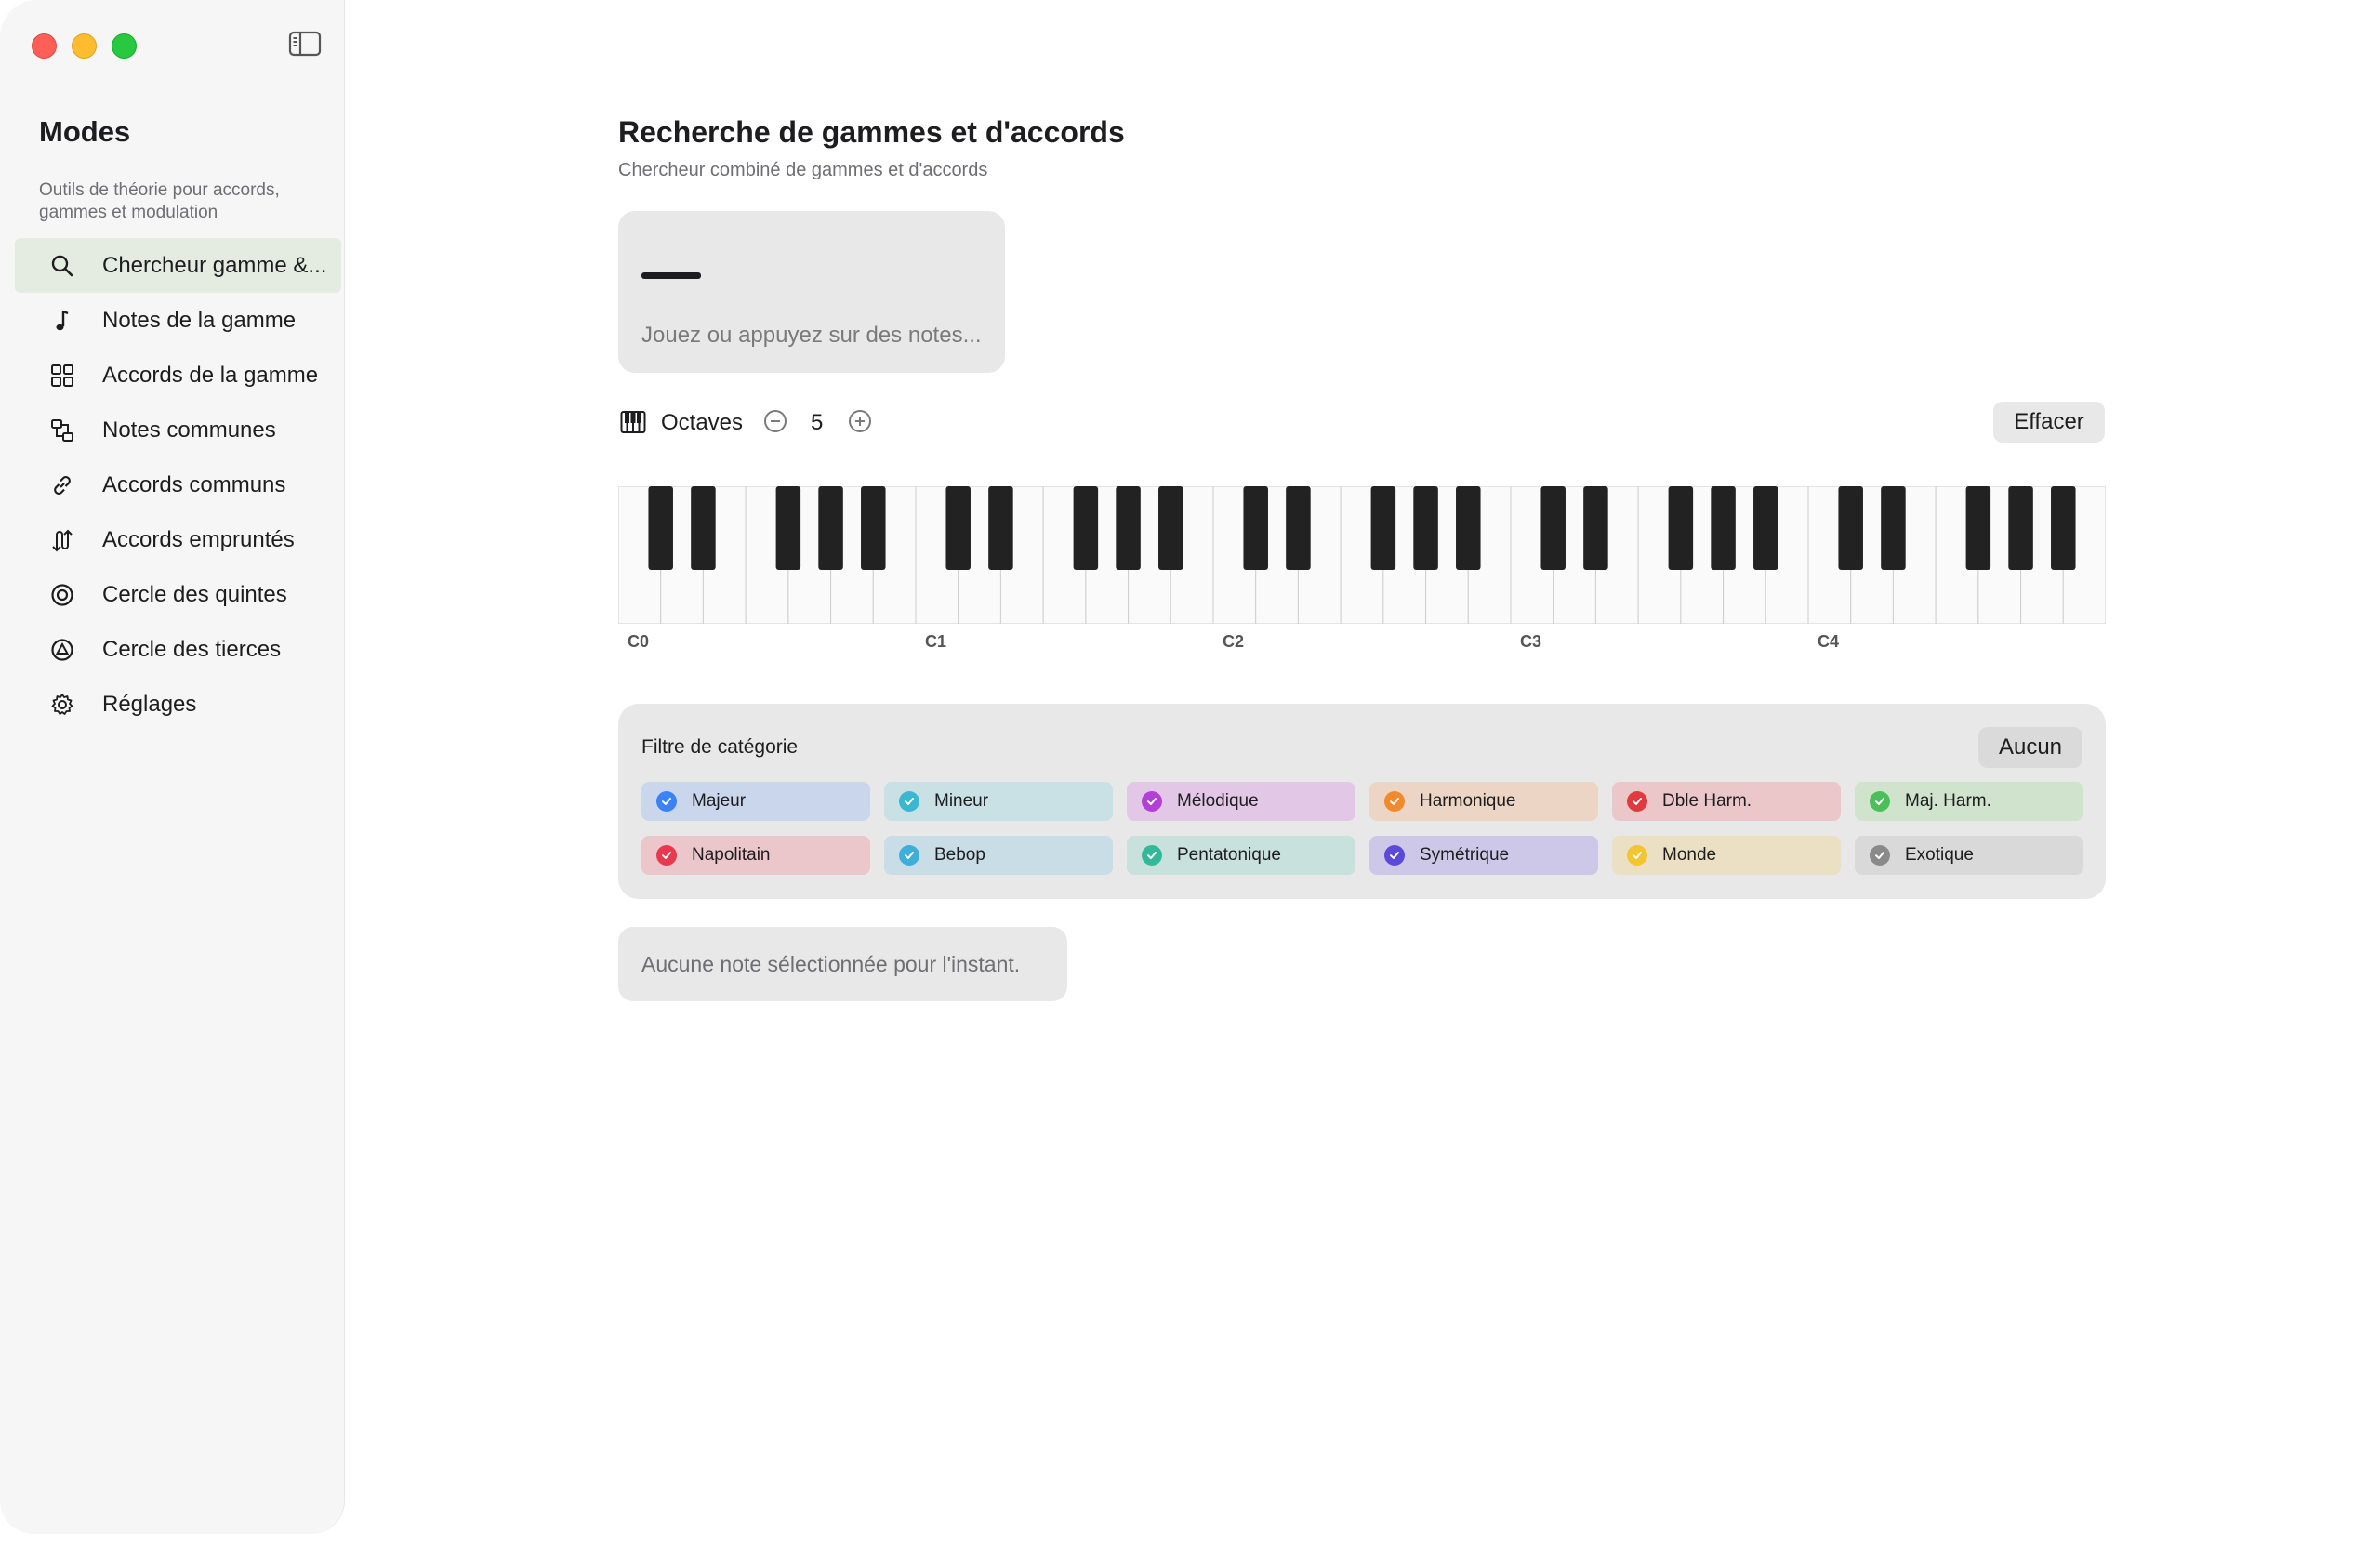  What do you see at coordinates (62, 705) in the screenshot?
I see `gear-icon` at bounding box center [62, 705].